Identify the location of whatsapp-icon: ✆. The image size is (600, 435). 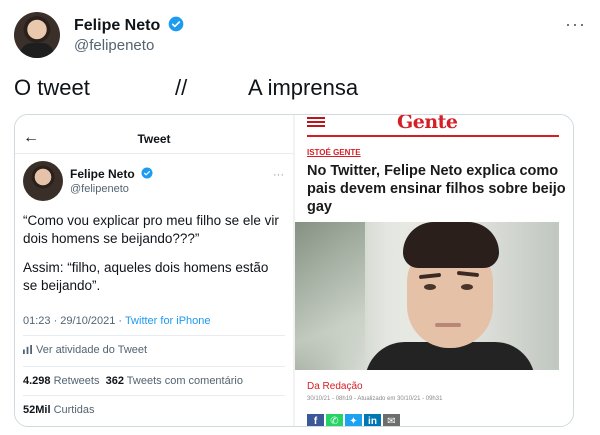
(334, 420).